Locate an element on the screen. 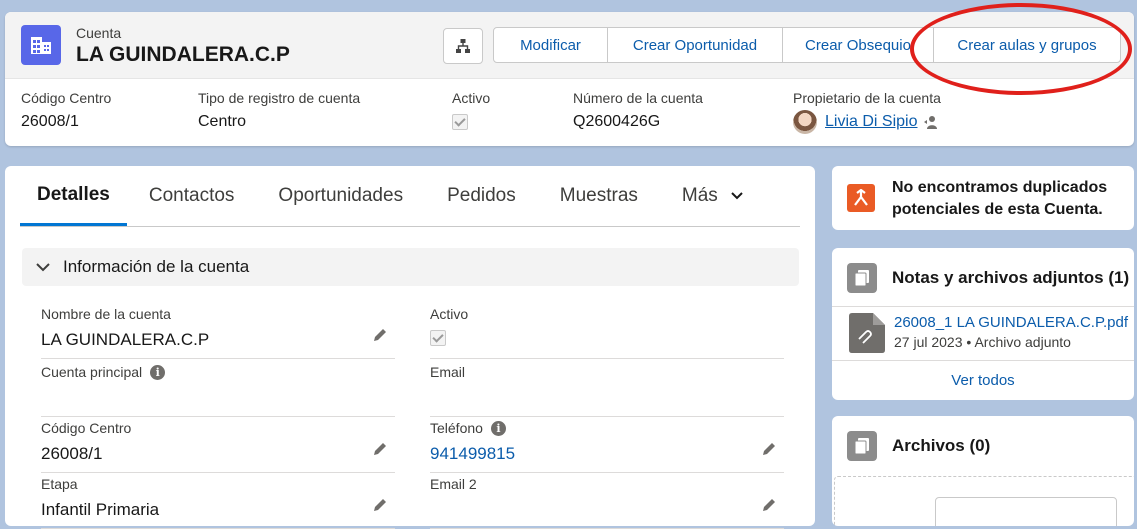 The image size is (1137, 529). account-icon is located at coordinates (41, 45).